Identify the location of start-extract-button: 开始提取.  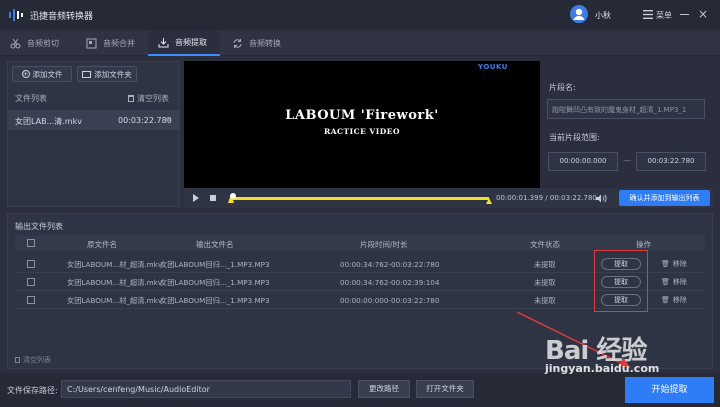
(669, 390).